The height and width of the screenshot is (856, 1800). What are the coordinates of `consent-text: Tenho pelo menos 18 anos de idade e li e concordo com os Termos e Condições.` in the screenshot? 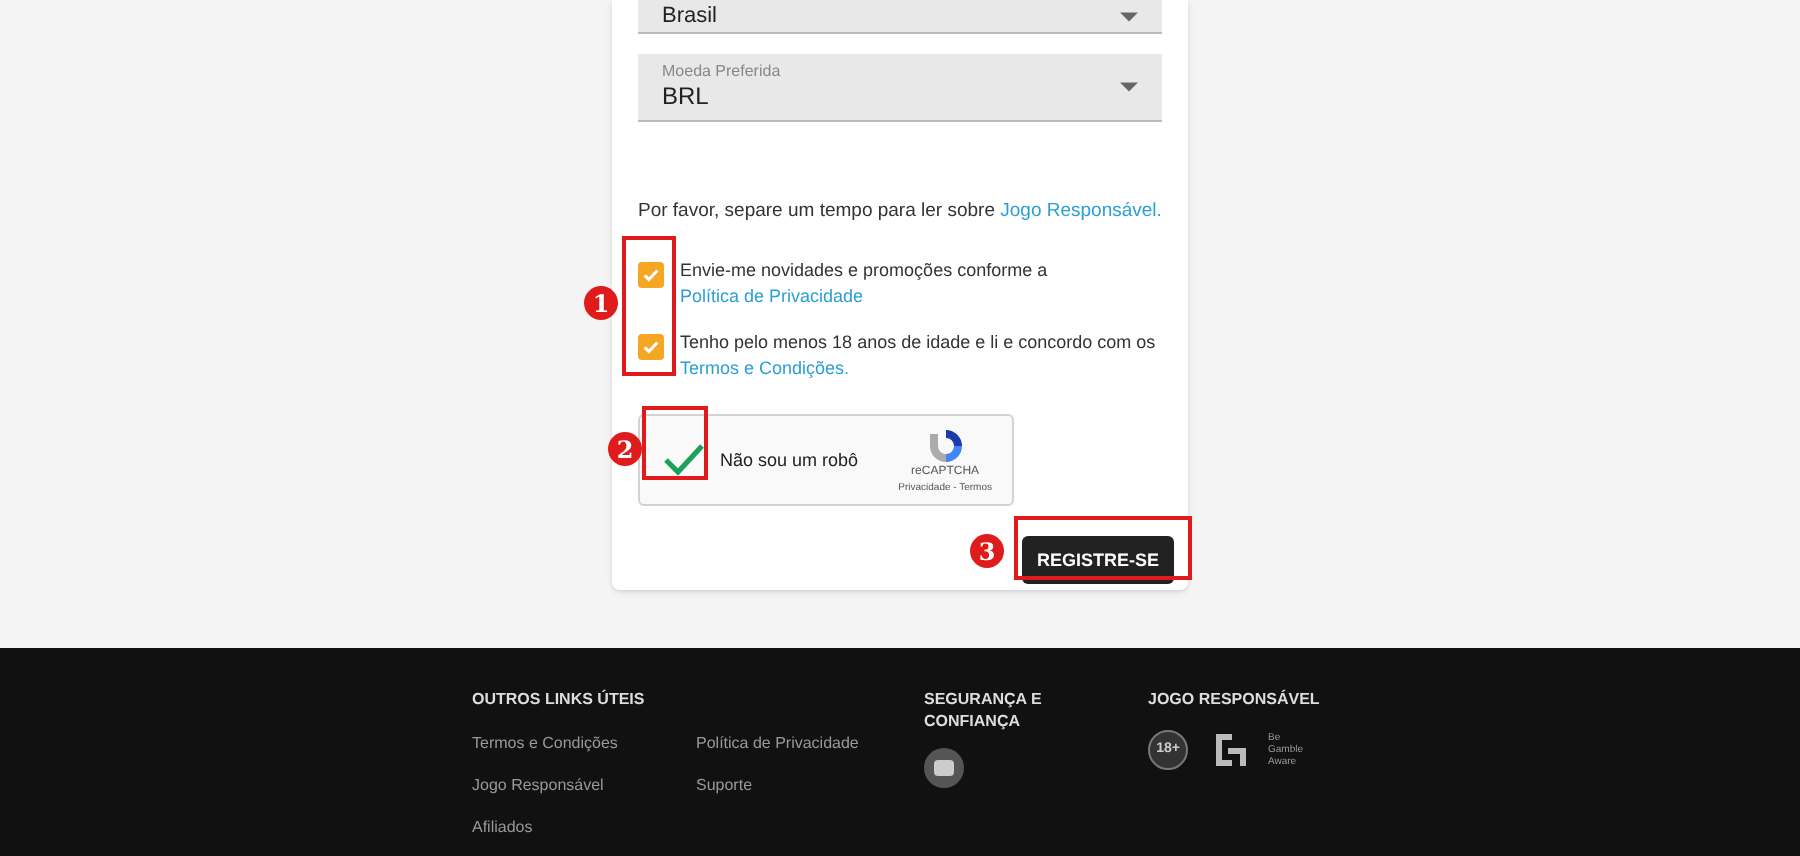 It's located at (919, 356).